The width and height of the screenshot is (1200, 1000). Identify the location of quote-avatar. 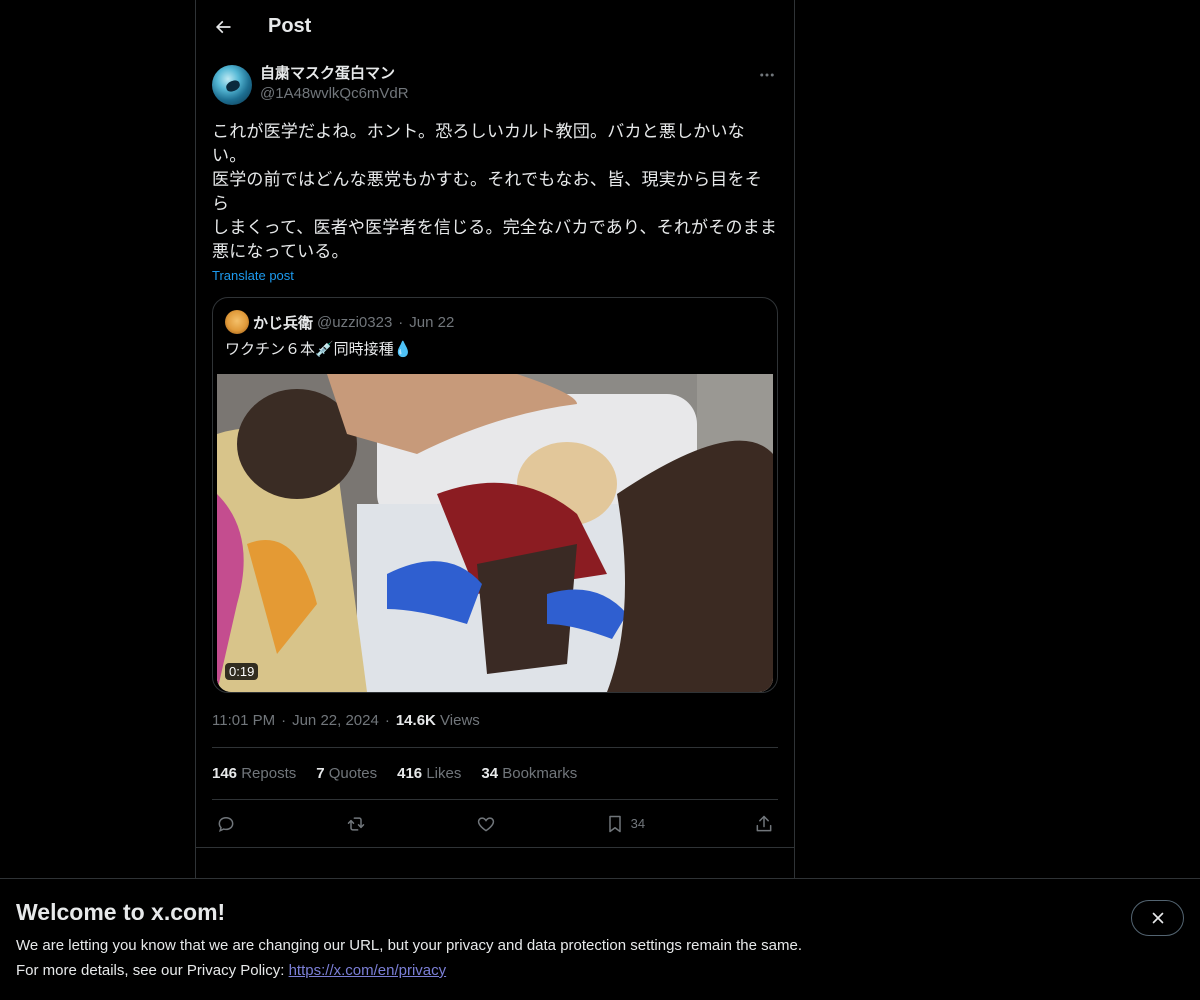
(237, 322).